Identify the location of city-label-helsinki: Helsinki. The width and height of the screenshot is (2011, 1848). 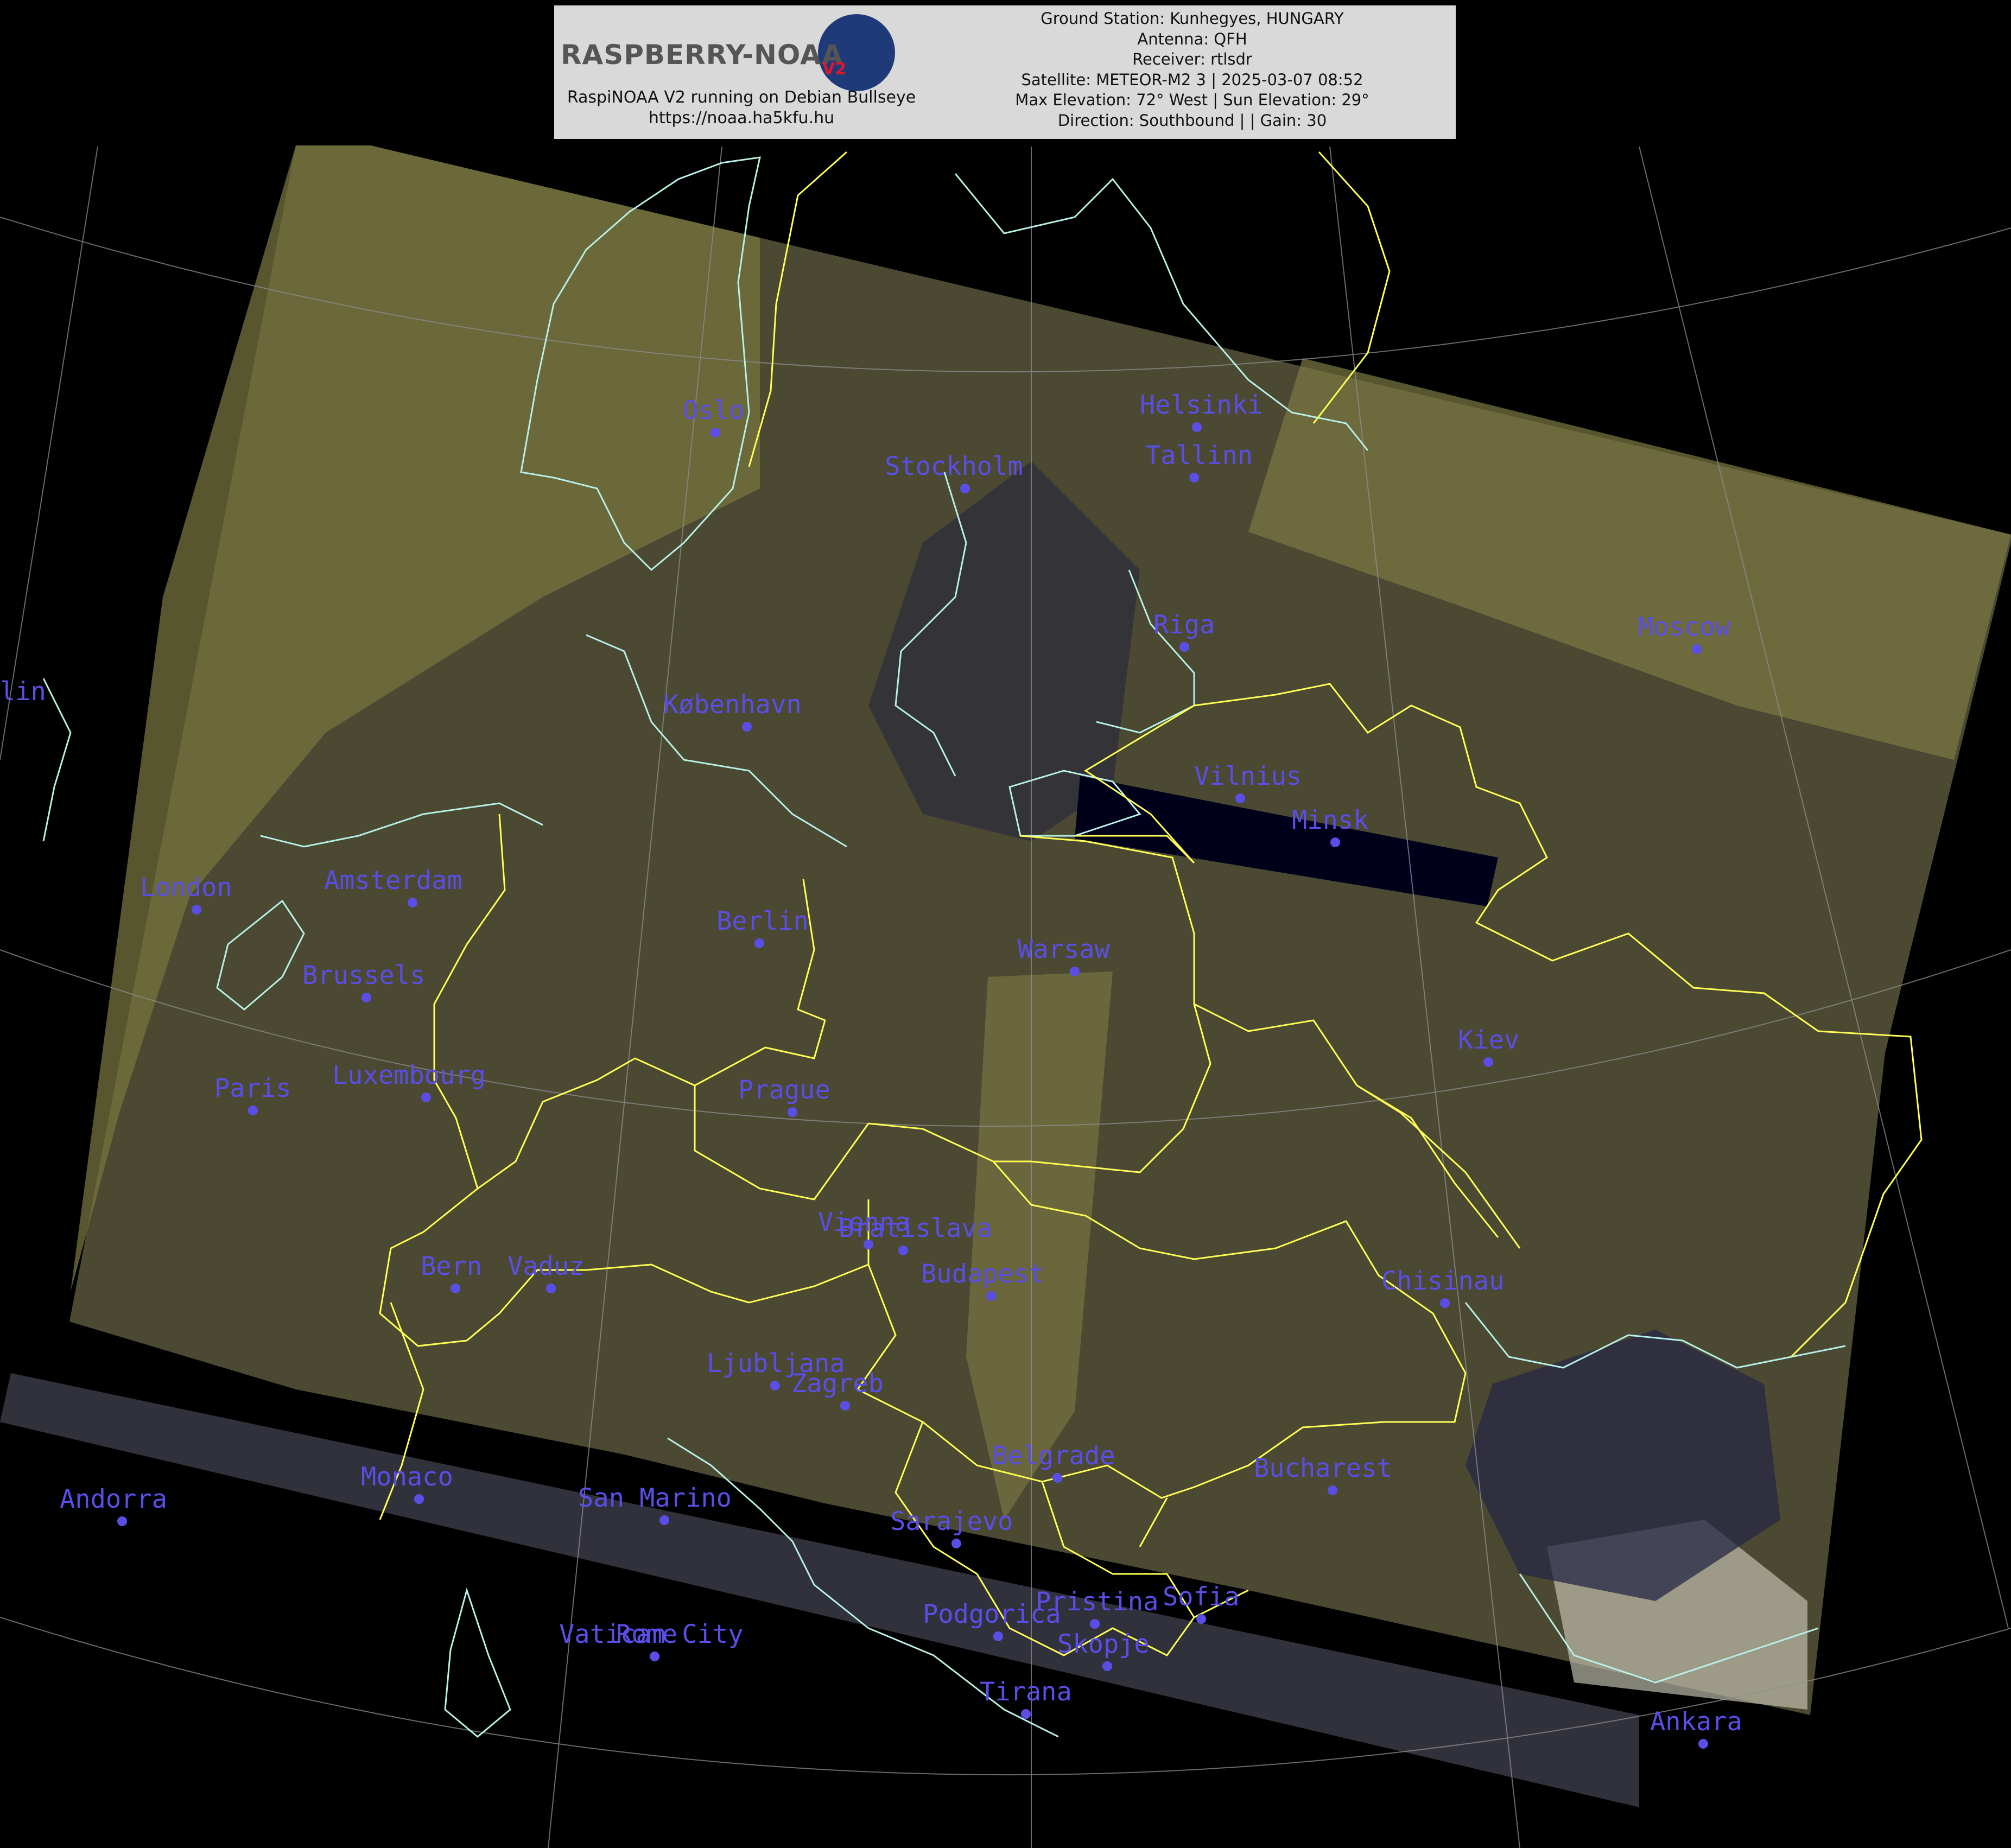
(1201, 405).